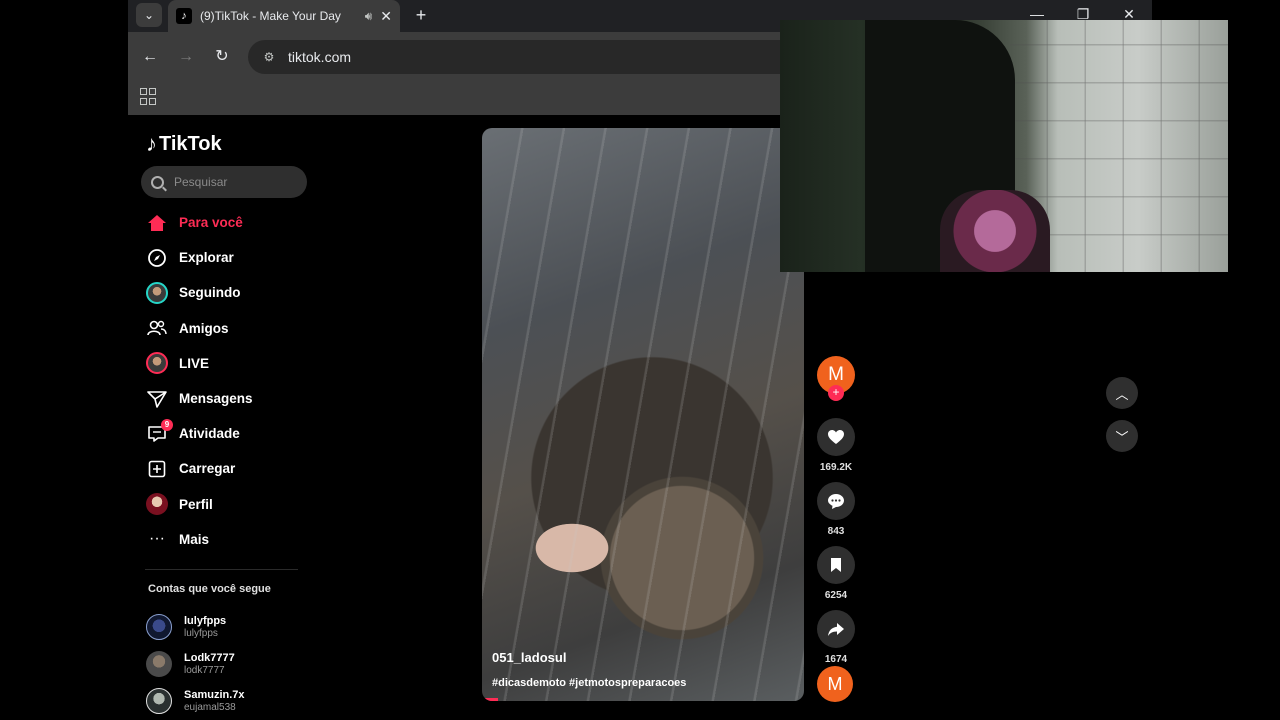 This screenshot has height=720, width=1280. I want to click on apps-grid-icon, so click(149, 97).